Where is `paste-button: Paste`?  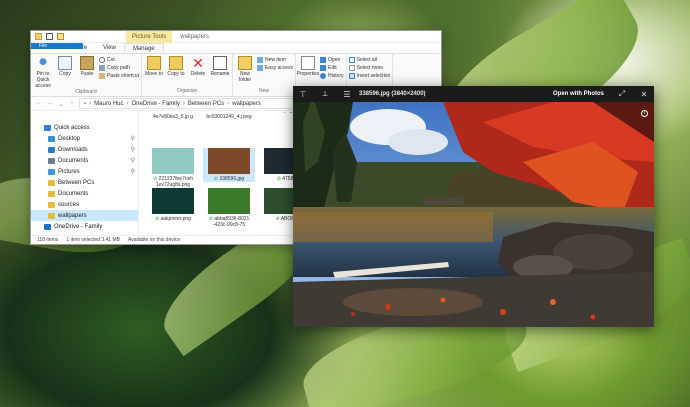
paste-button: Paste is located at coordinates (87, 72).